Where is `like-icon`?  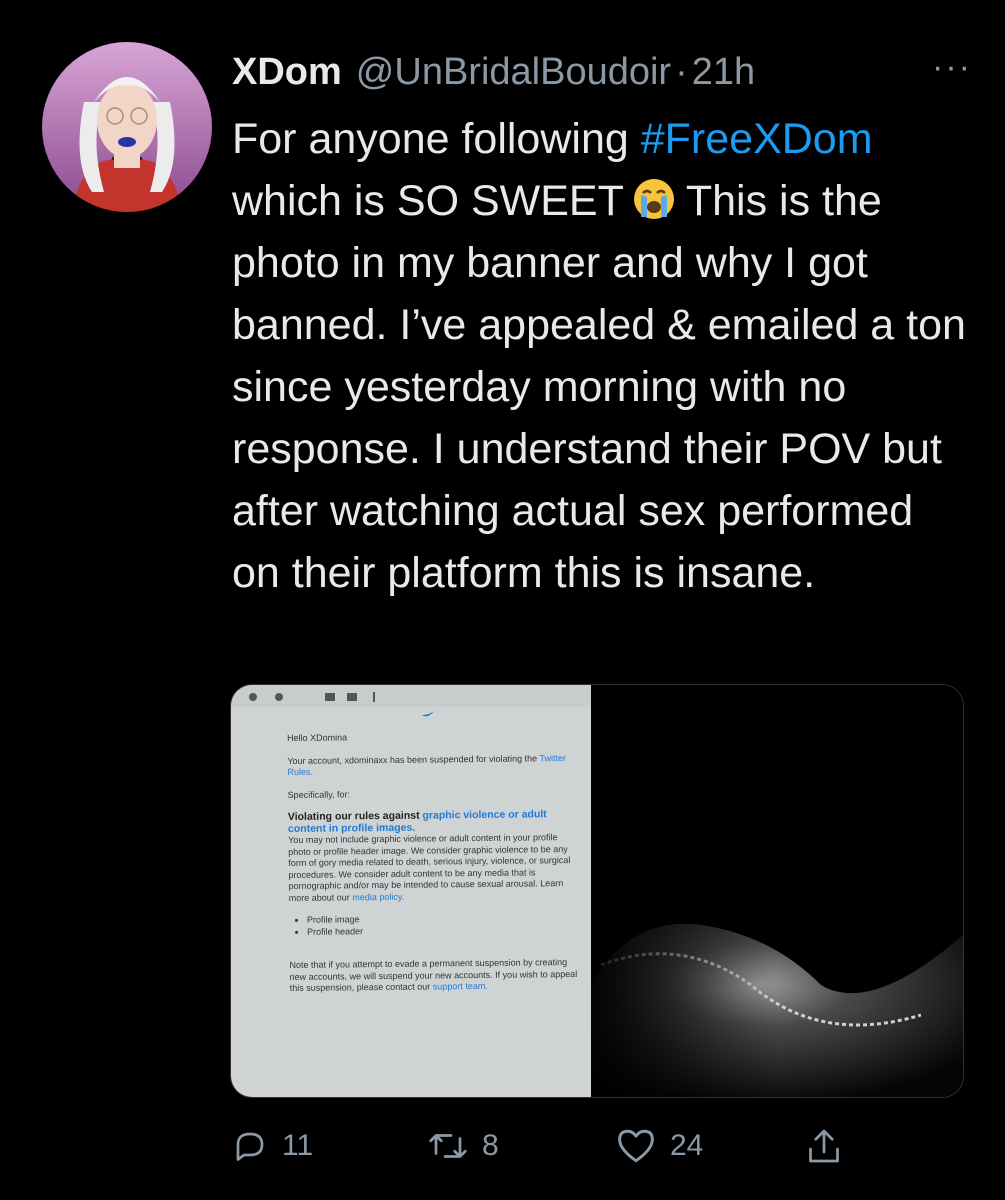 like-icon is located at coordinates (636, 1146).